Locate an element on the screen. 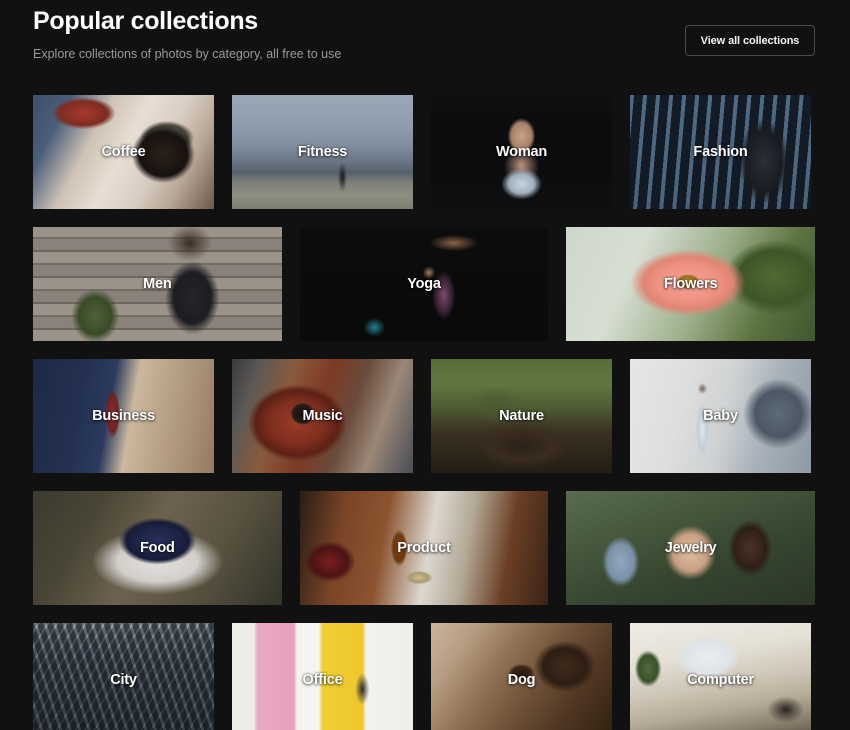 This screenshot has width=850, height=730. collection-card-baby: Baby is located at coordinates (720, 416).